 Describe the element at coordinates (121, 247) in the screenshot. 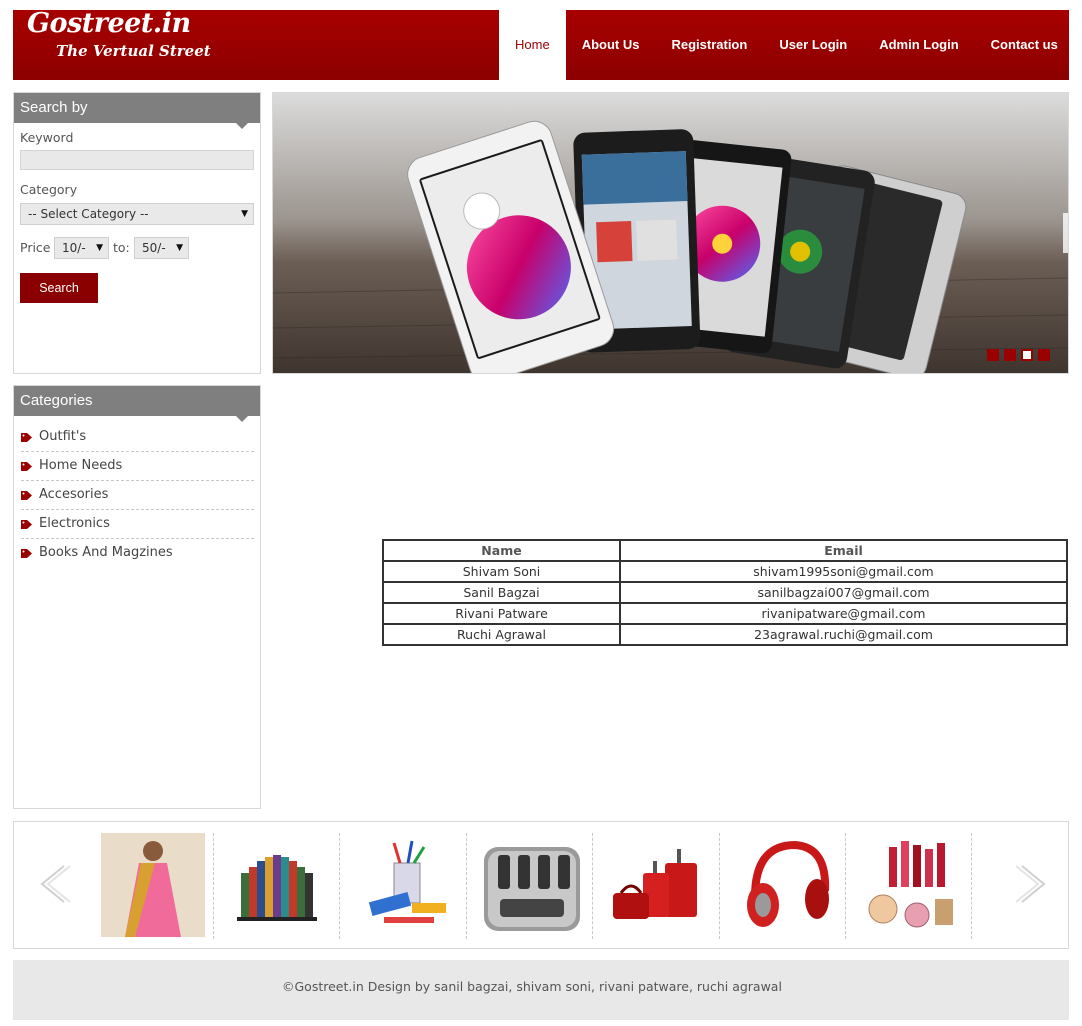

I see `price-to-label: to:` at that location.